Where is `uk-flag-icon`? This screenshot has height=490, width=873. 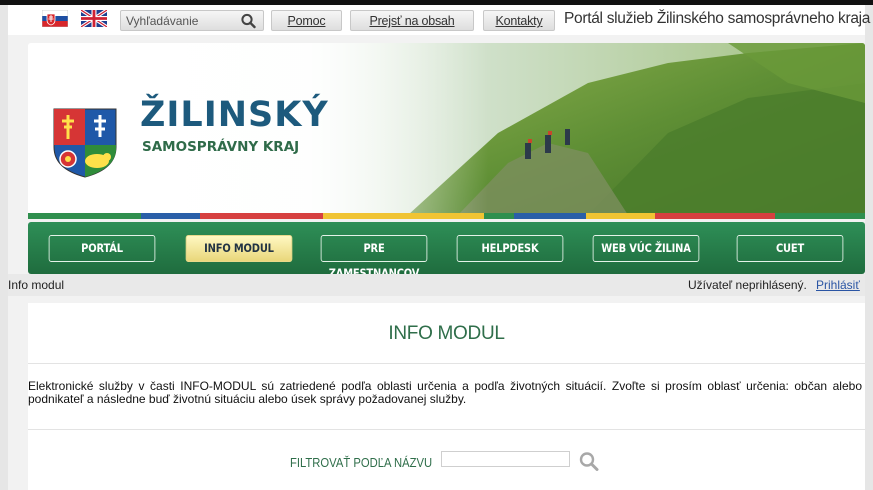 uk-flag-icon is located at coordinates (94, 18).